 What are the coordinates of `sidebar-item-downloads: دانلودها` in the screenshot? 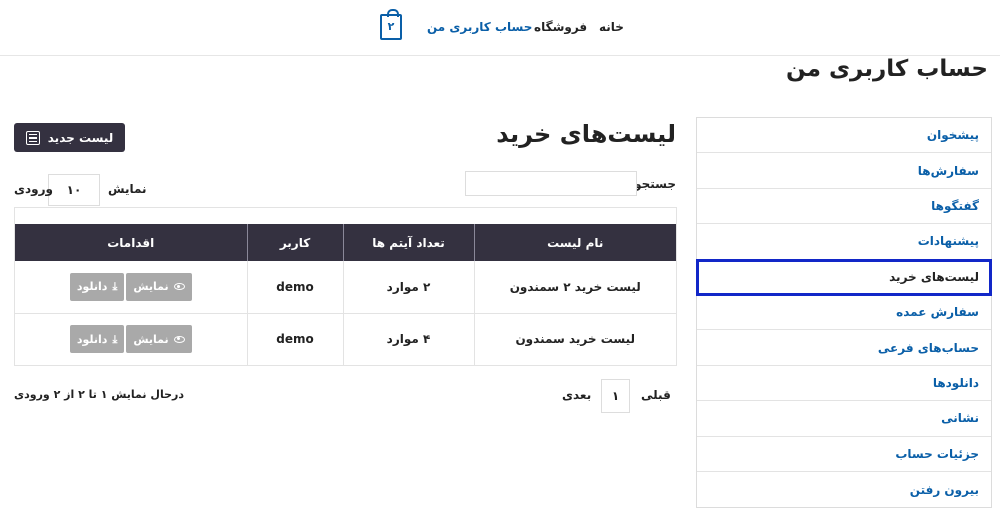 It's located at (844, 384).